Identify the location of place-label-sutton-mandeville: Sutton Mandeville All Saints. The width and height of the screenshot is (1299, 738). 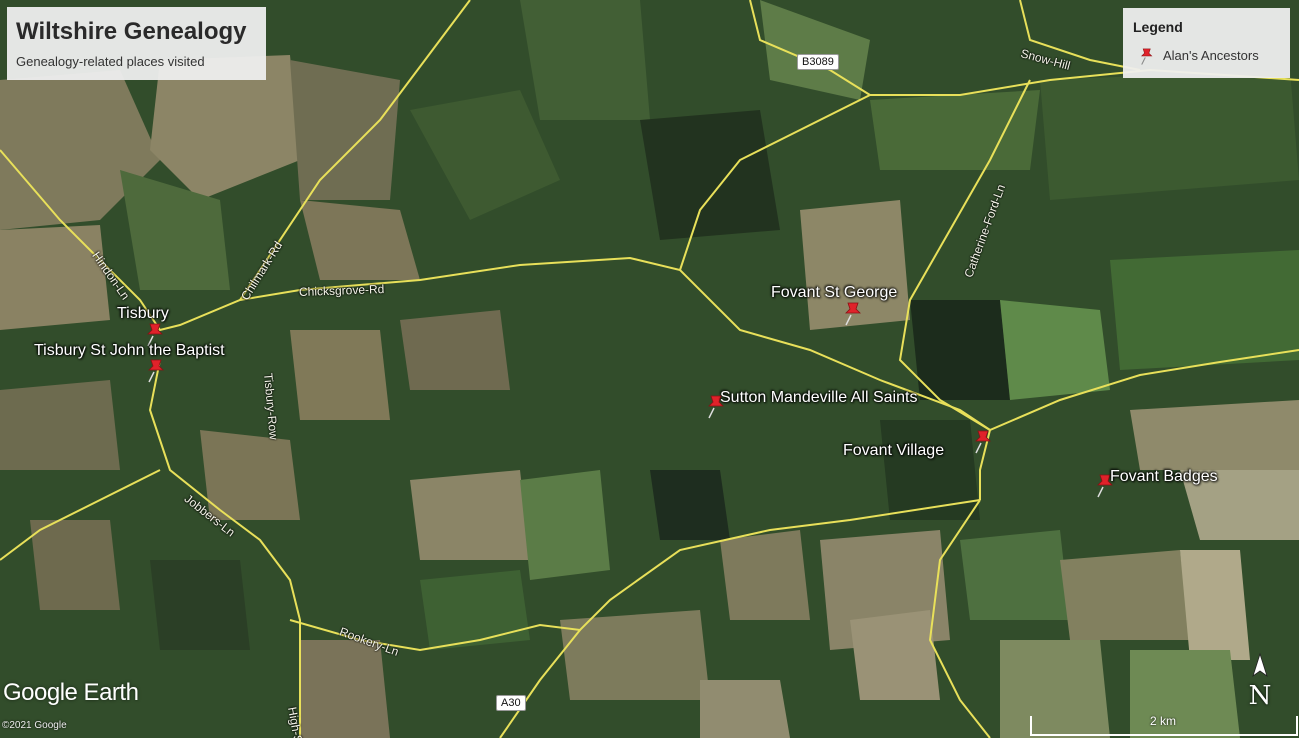
(818, 398).